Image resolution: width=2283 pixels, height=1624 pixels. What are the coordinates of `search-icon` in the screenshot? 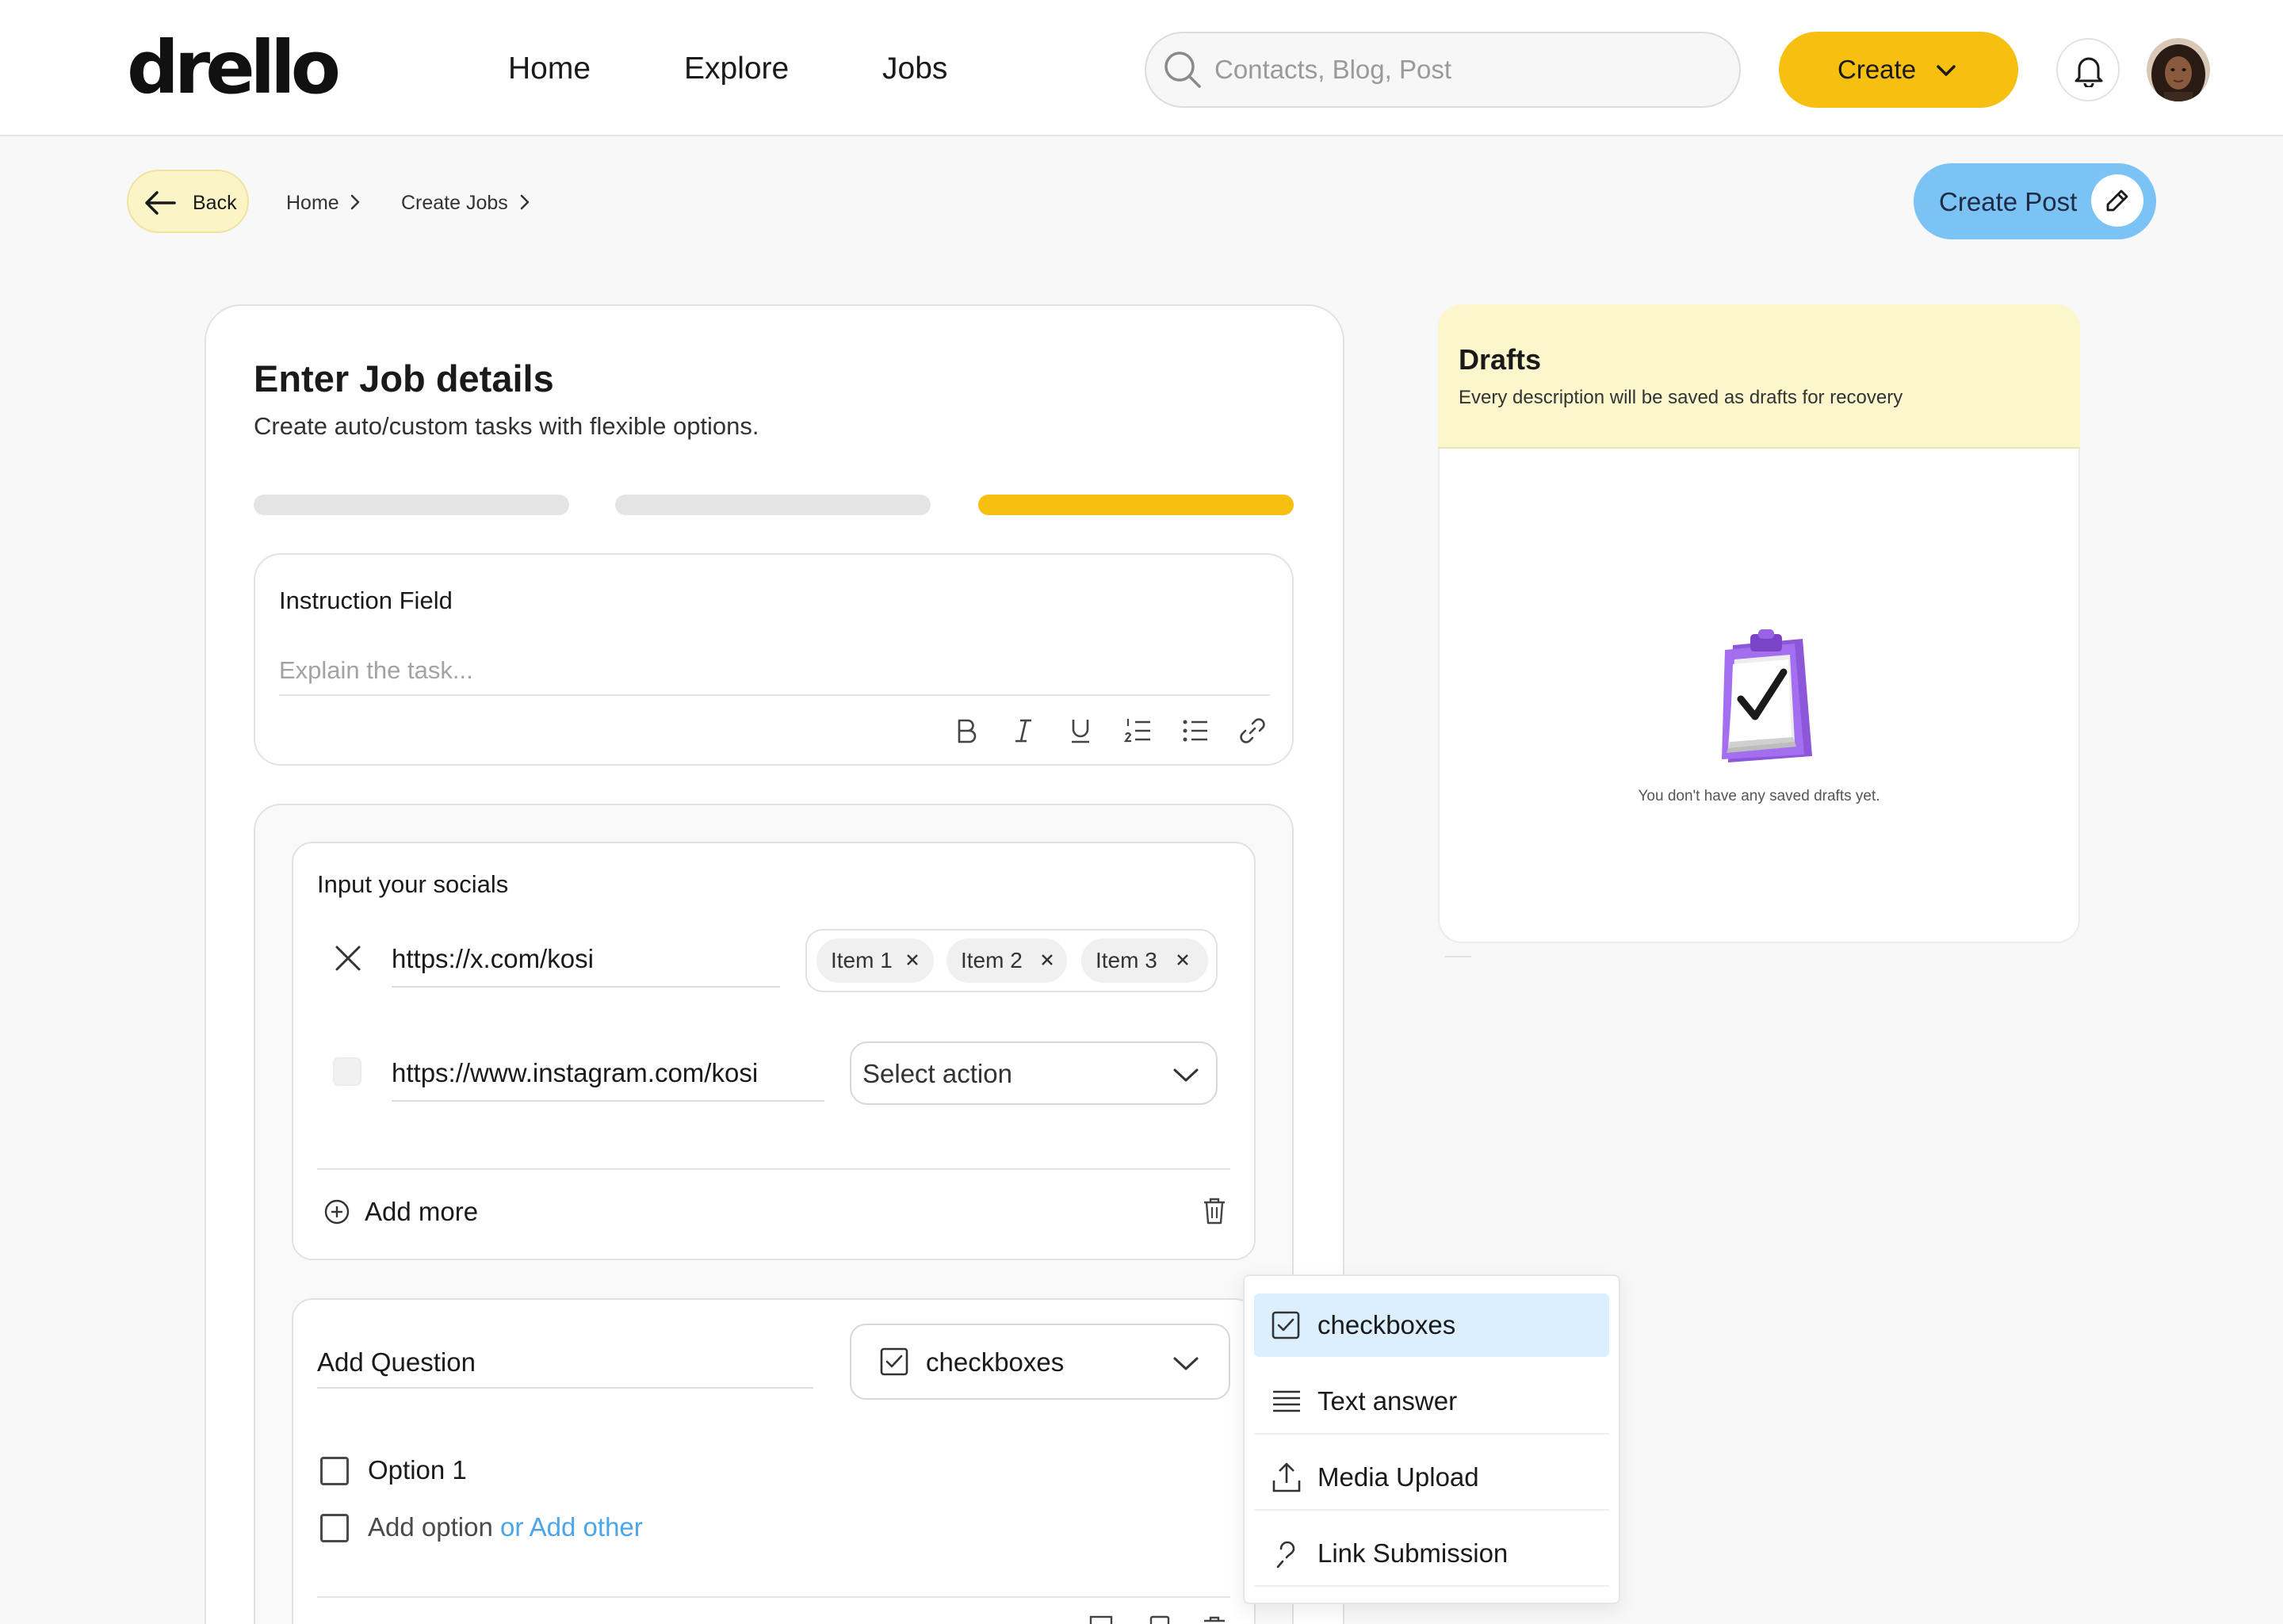 It's located at (1182, 69).